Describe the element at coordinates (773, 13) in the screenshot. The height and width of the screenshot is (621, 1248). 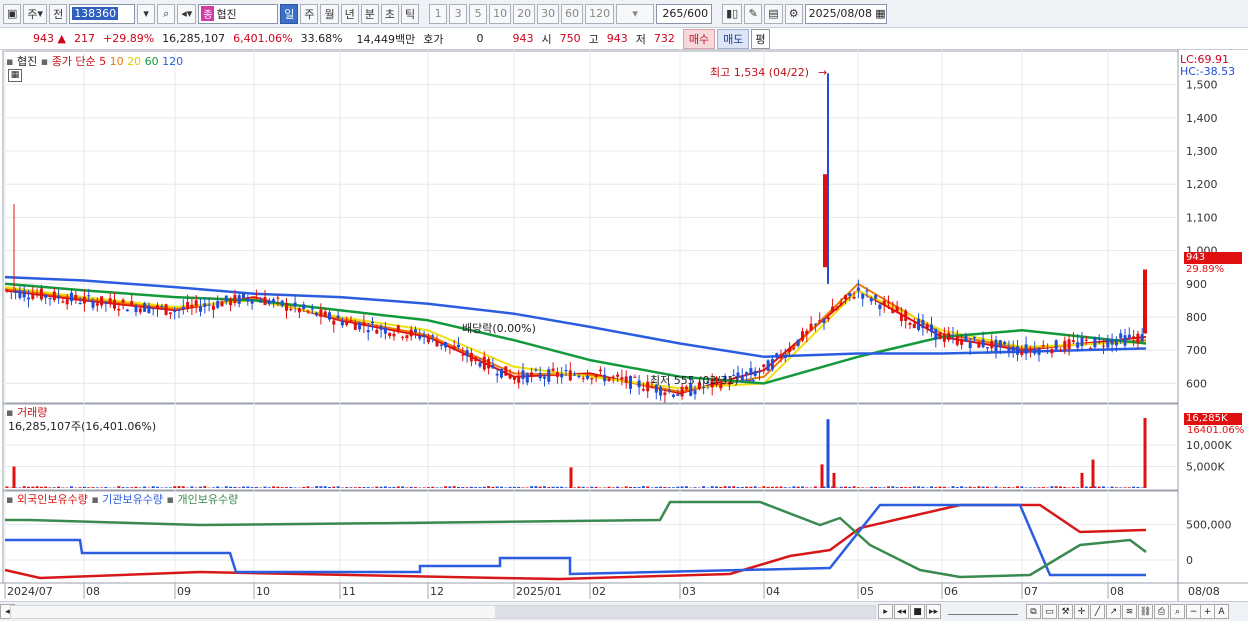
I see `save-icon: ▤` at that location.